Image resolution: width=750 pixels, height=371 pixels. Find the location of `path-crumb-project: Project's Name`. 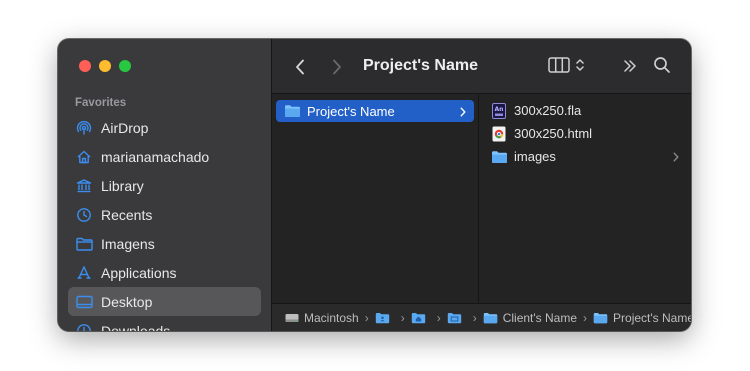

path-crumb-project: Project's Name is located at coordinates (642, 318).